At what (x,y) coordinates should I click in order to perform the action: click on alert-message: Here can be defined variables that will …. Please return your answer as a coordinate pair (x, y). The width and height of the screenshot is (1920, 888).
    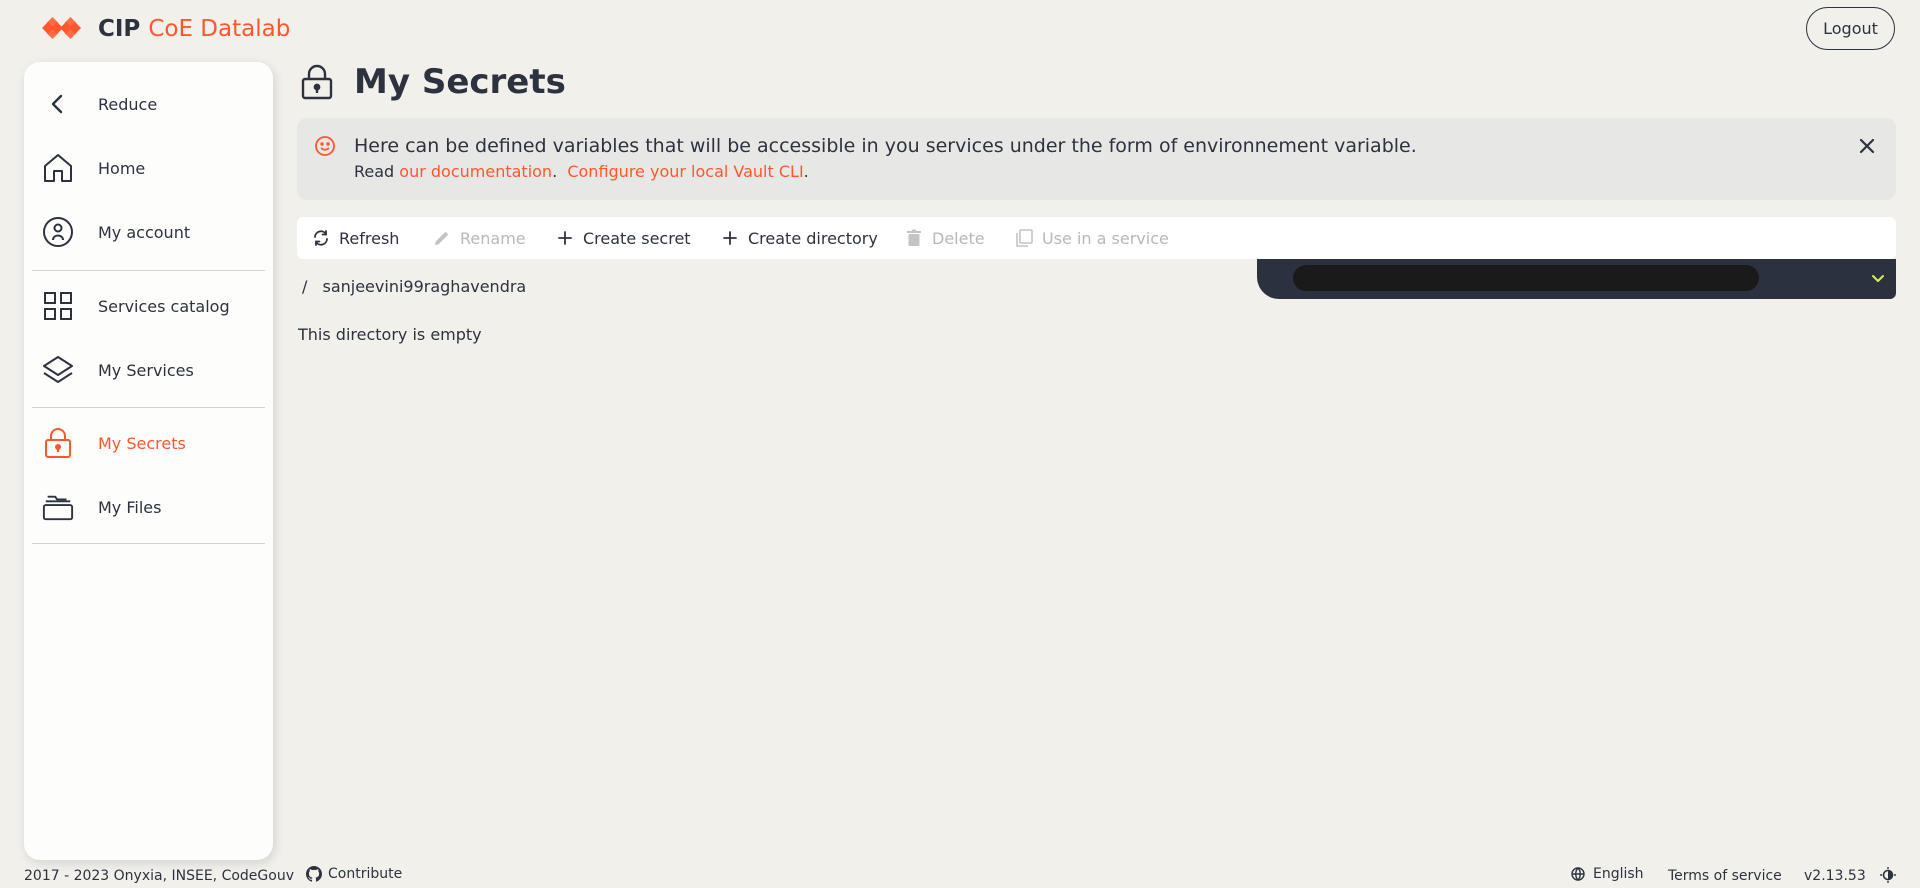
    Looking at the image, I should click on (885, 146).